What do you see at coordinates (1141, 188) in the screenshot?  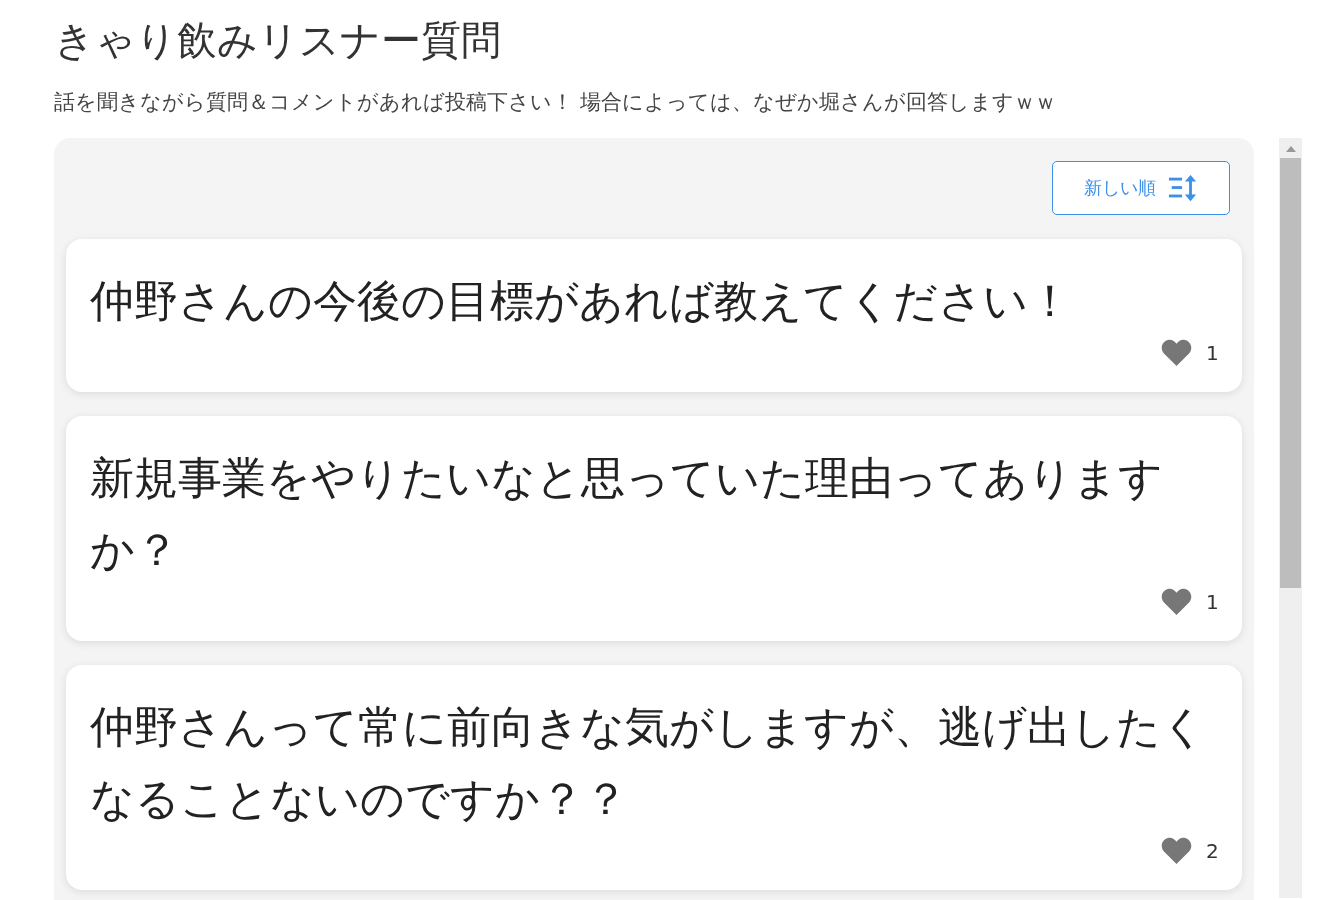 I see `sort-button: 新しい順` at bounding box center [1141, 188].